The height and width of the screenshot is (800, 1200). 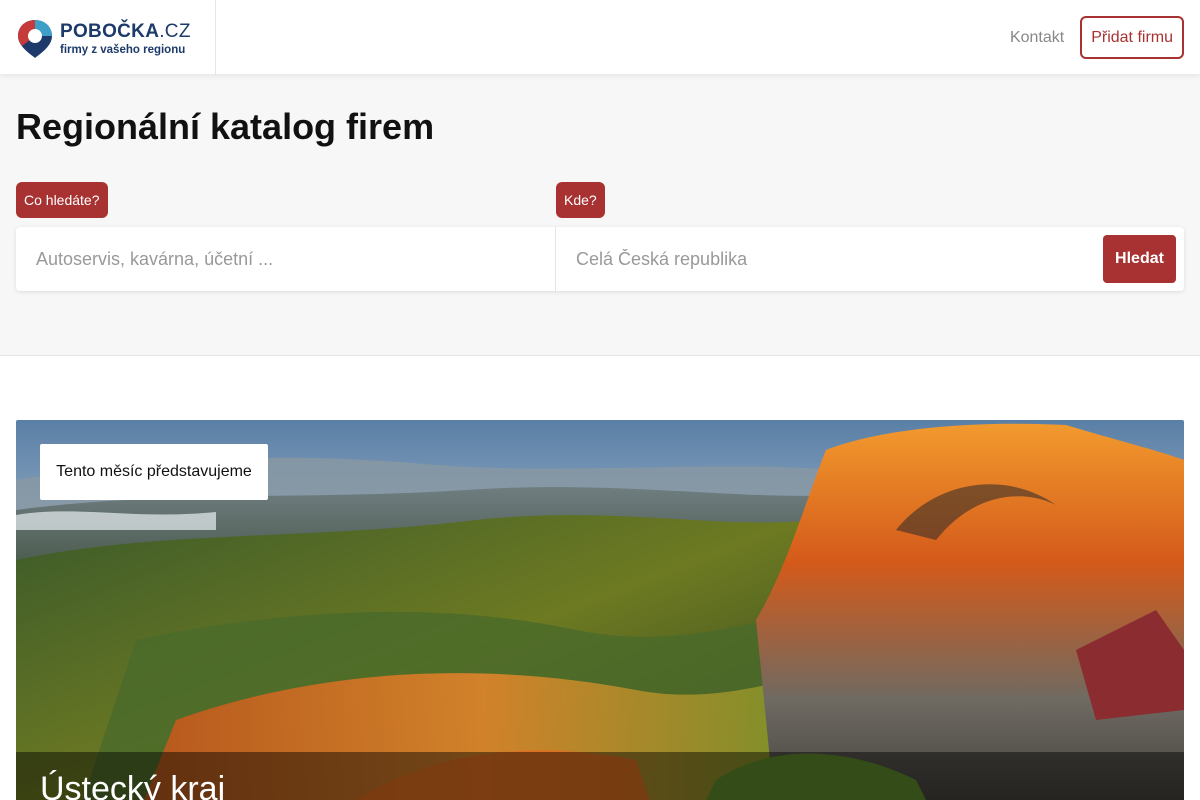 I want to click on site-logo: POBOČKA.CZ firmy z vašeho regionu, so click(x=103, y=39).